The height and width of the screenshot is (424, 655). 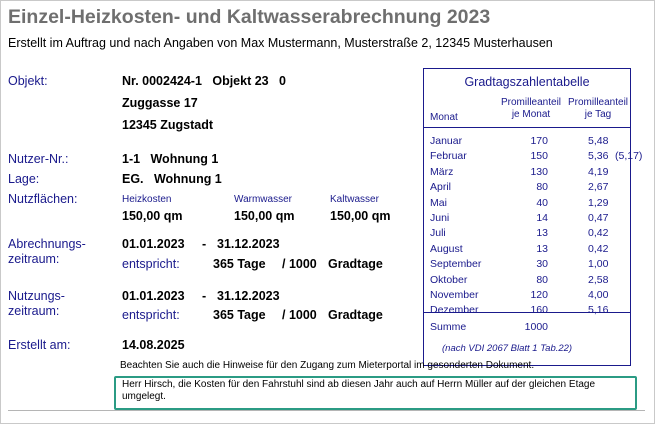 What do you see at coordinates (172, 179) in the screenshot?
I see `lage-value: EG. Wohnung 1` at bounding box center [172, 179].